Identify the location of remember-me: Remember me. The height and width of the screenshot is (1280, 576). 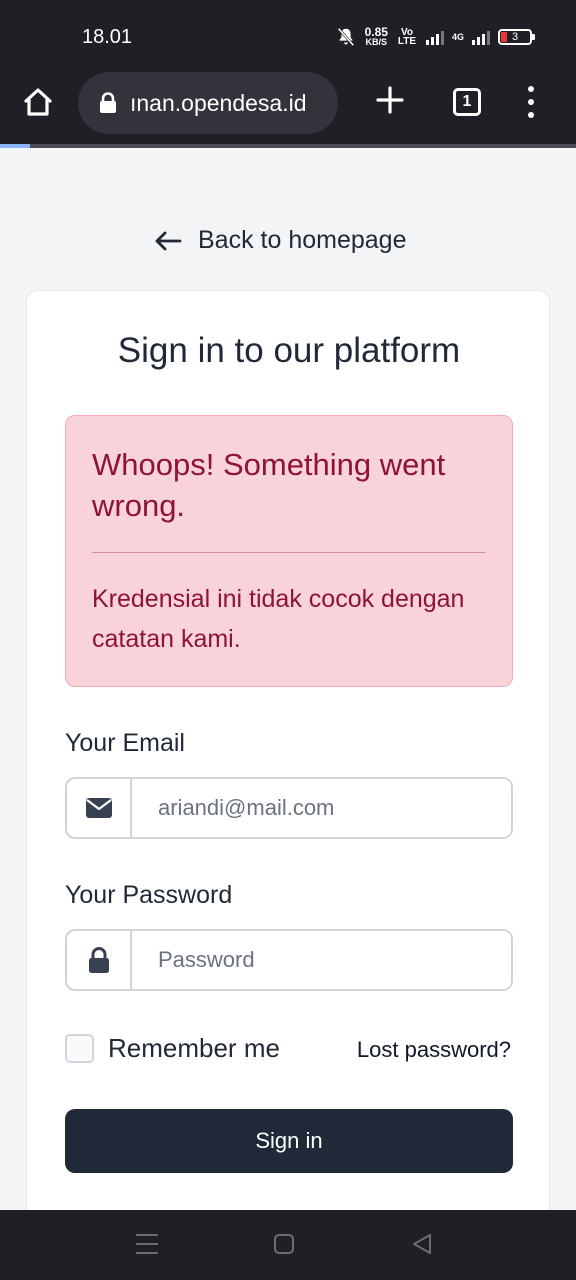
(172, 1048).